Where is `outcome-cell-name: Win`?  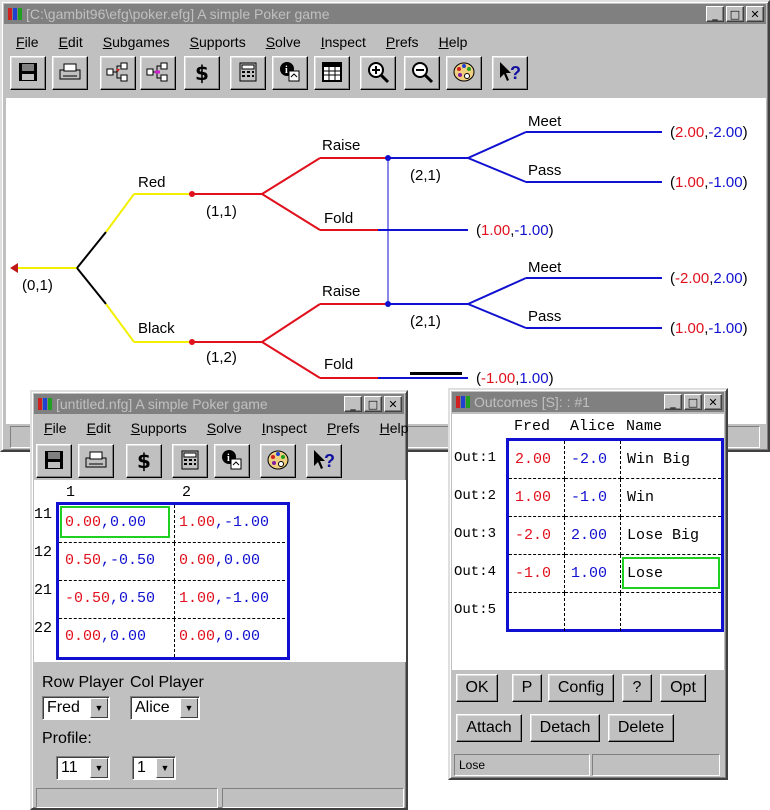
outcome-cell-name: Win is located at coordinates (671, 498).